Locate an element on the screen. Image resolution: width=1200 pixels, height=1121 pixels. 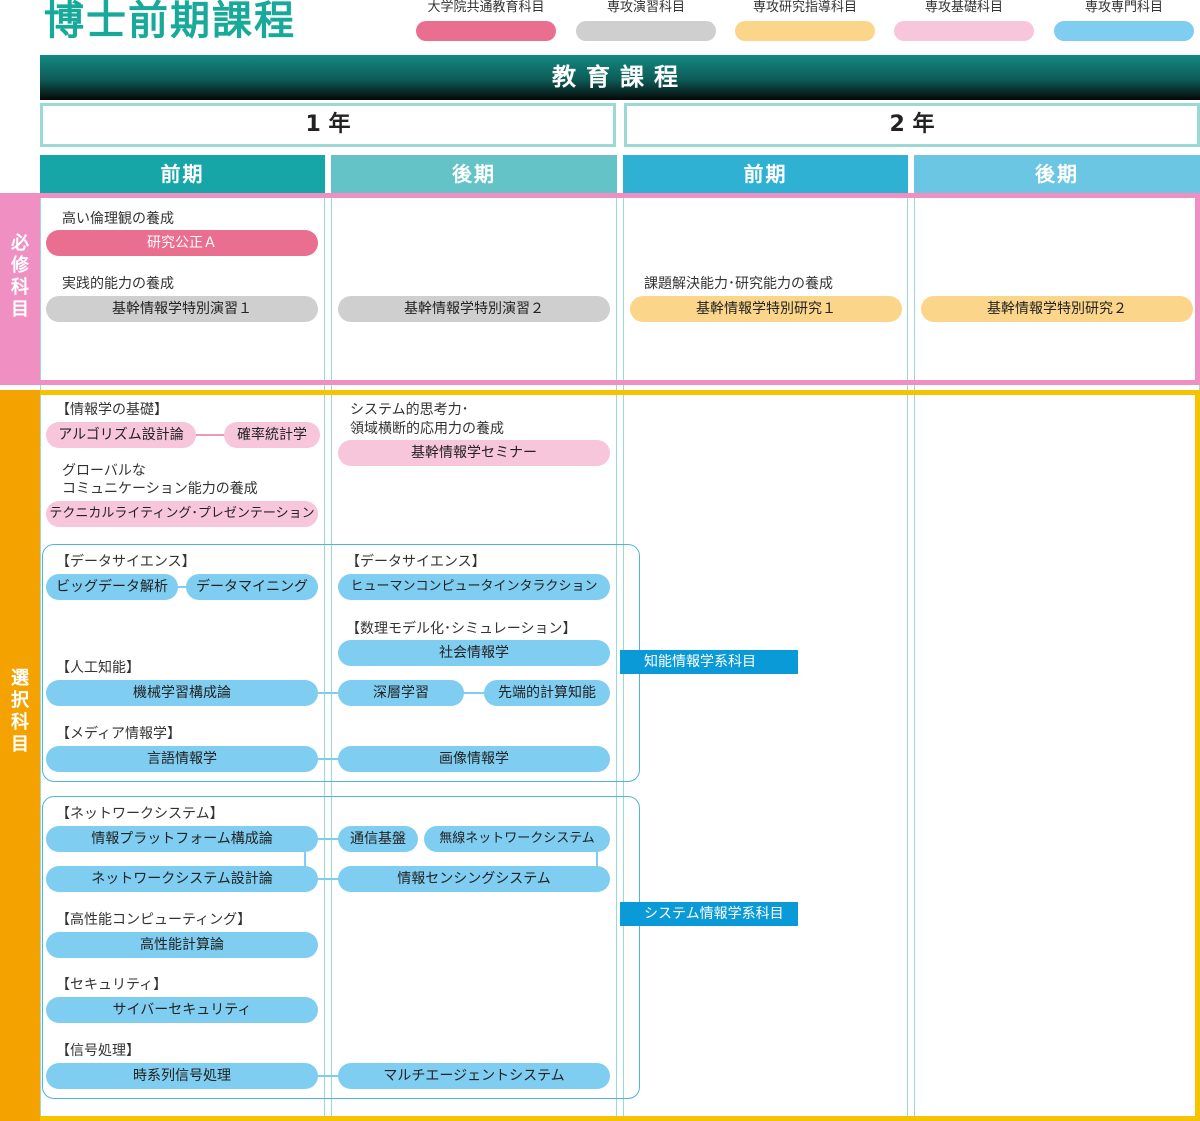
legend-label-basic: 専攻基礎科目 is located at coordinates (963, 7).